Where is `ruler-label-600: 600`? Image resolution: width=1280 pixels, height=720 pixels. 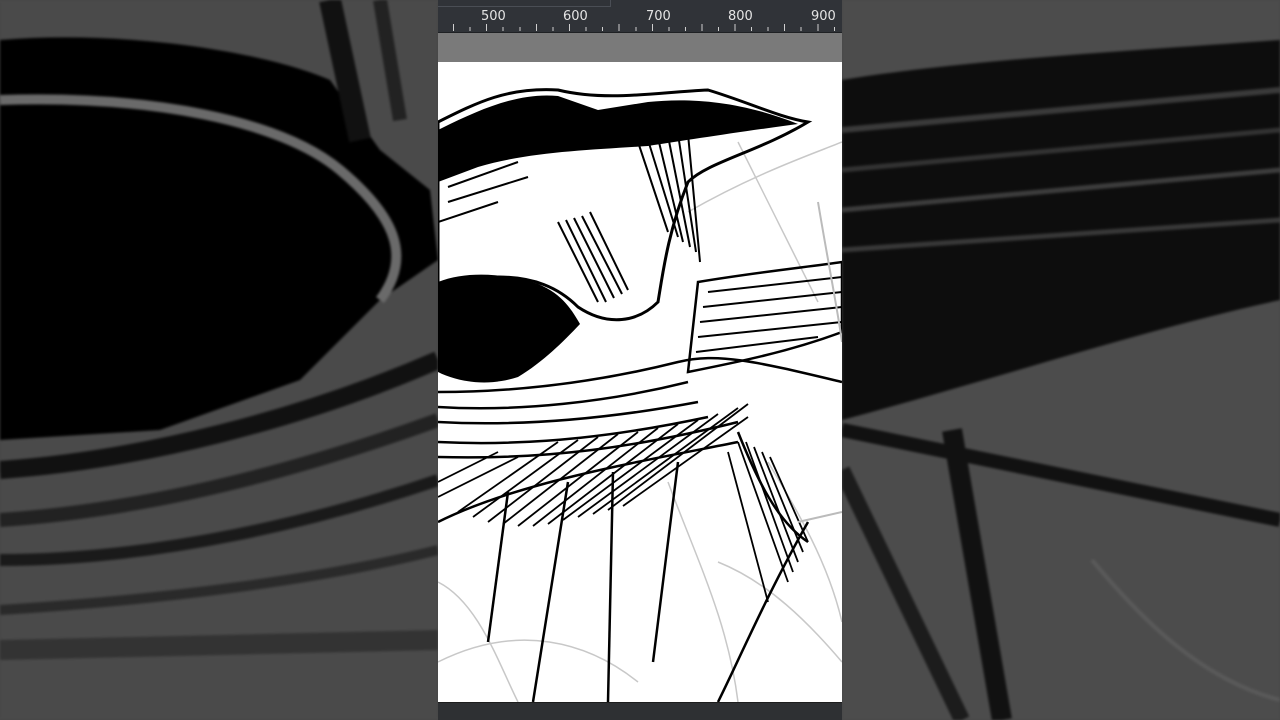 ruler-label-600: 600 is located at coordinates (575, 16).